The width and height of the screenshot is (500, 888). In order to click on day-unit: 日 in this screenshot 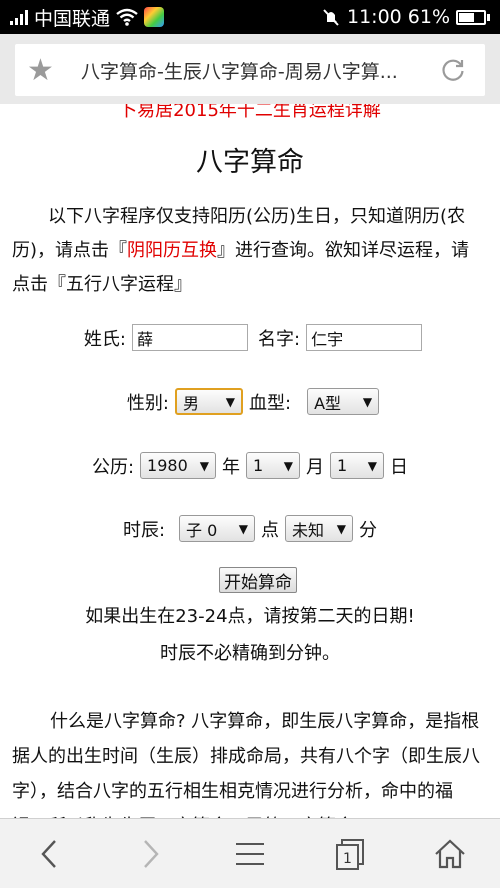, I will do `click(399, 467)`.